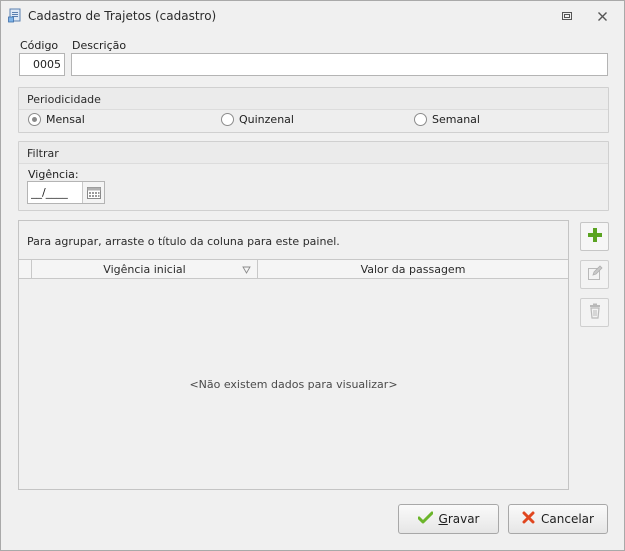 This screenshot has width=625, height=551. What do you see at coordinates (43, 153) in the screenshot?
I see `filtrar-title: Filtrar` at bounding box center [43, 153].